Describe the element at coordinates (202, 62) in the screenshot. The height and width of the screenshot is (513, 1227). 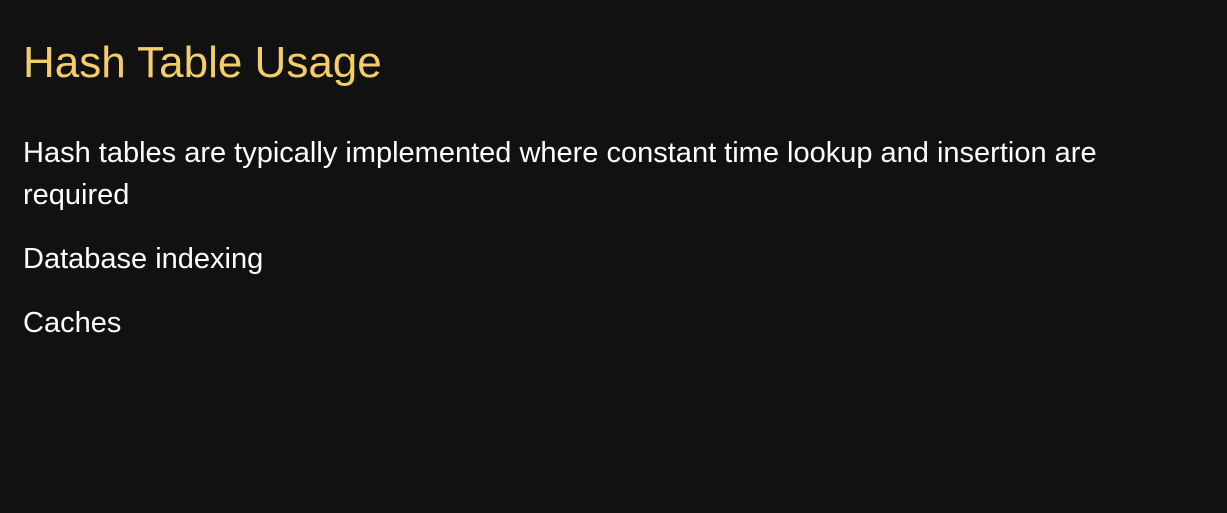
I see `slide-title: Hash Table Usage` at that location.